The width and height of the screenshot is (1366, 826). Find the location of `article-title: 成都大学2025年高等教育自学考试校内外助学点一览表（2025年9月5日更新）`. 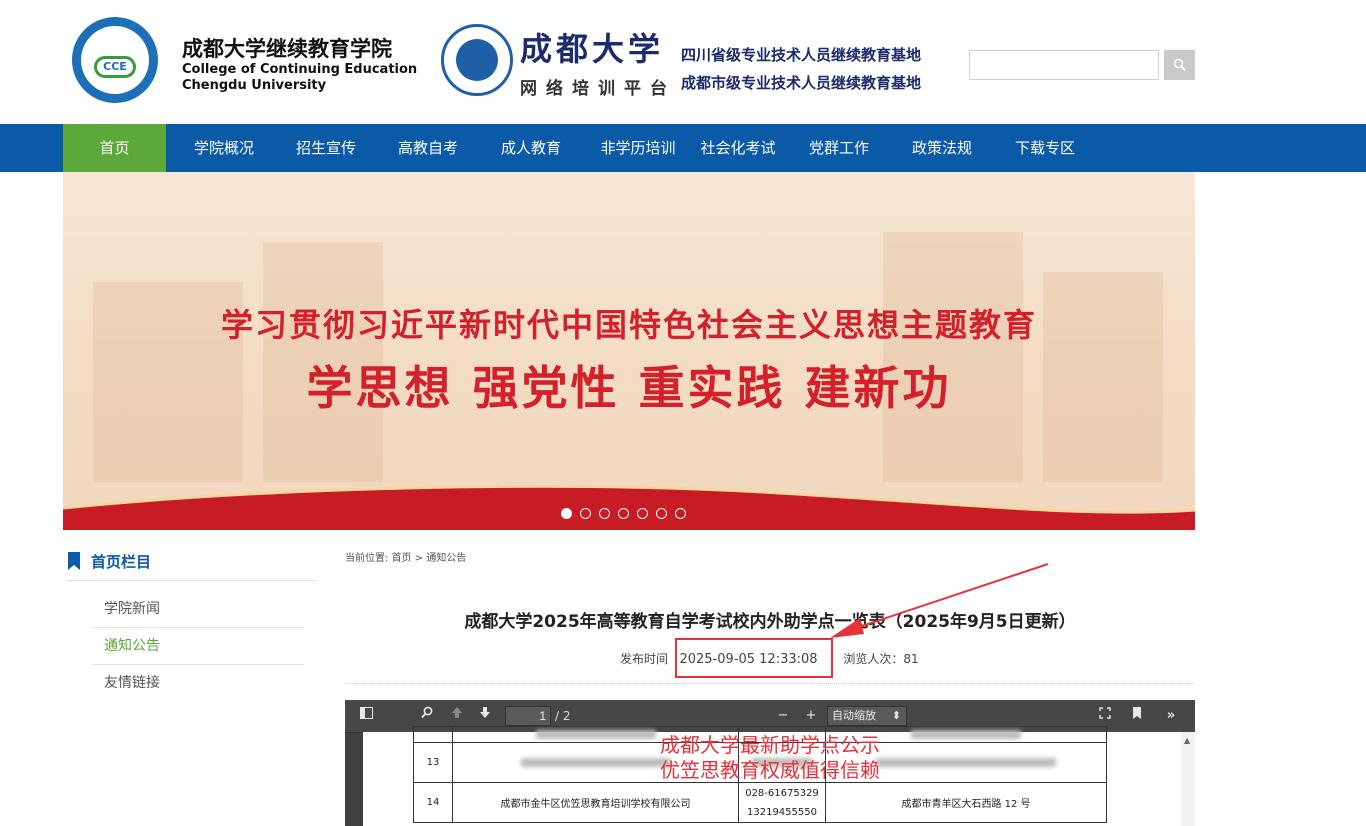

article-title: 成都大学2025年高等教育自学考试校内外助学点一览表（2025年9月5日更新） is located at coordinates (770, 622).